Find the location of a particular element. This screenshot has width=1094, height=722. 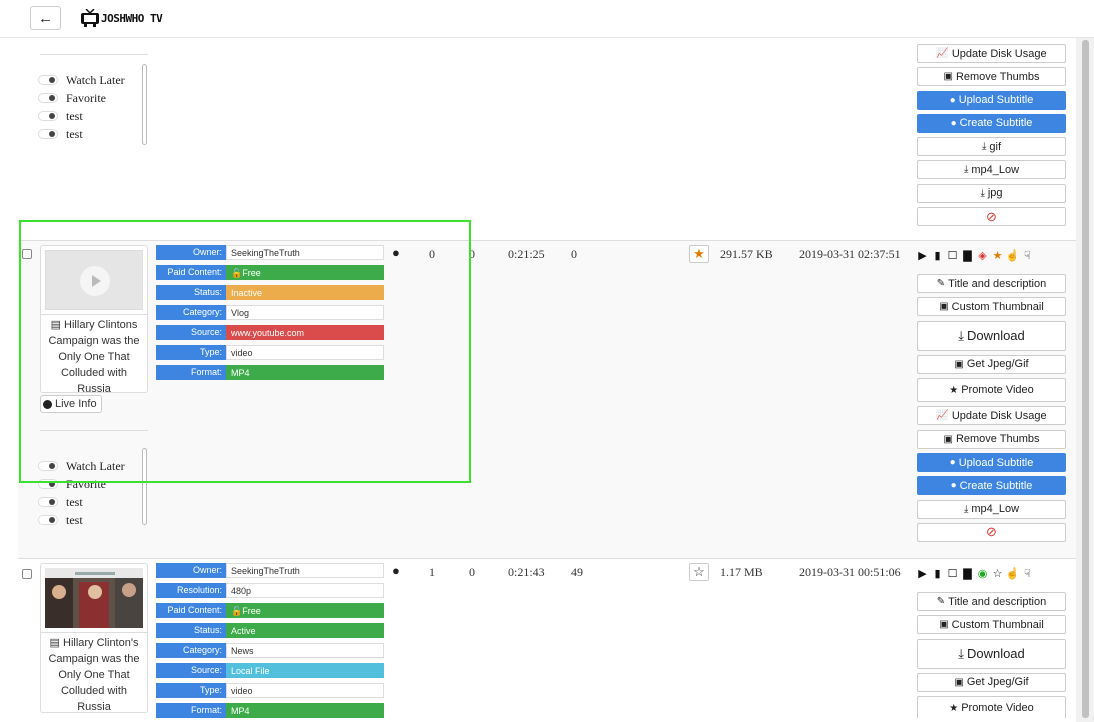

eye-slash-icon: ◈ is located at coordinates (982, 255).